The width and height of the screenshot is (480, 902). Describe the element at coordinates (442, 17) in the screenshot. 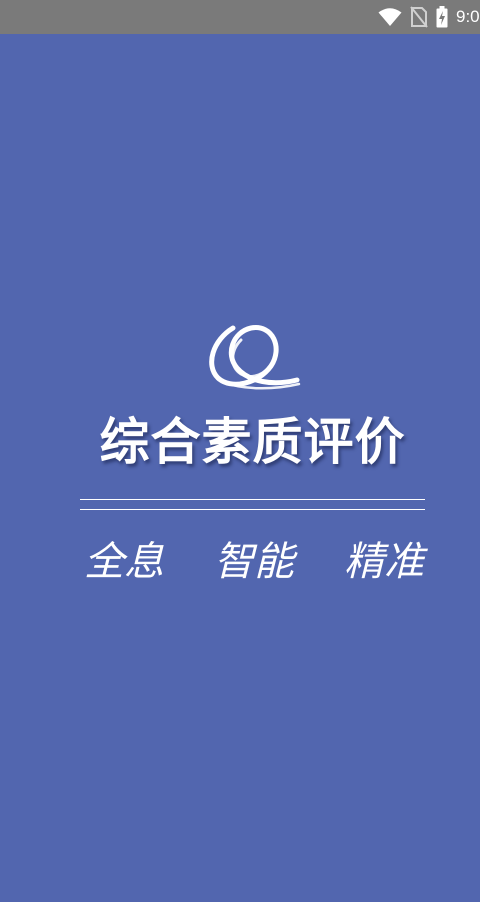

I see `battery-charging-icon` at that location.